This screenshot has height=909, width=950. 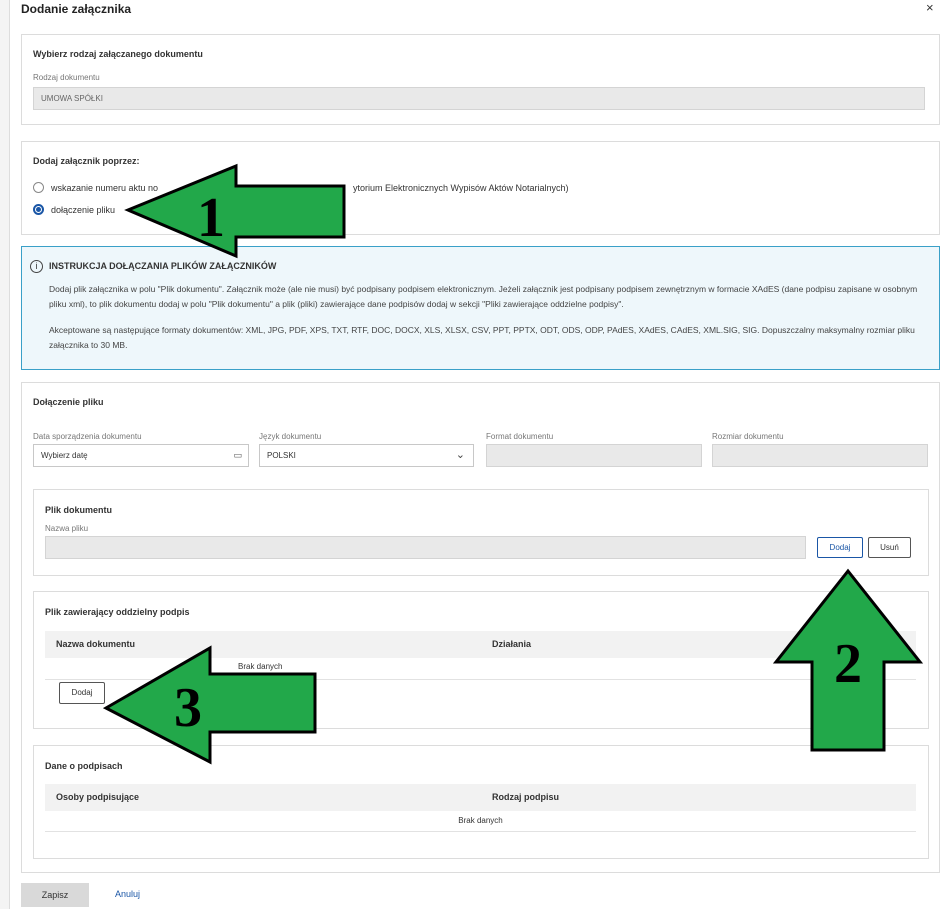 I want to click on arrow-3-shape, so click(x=209, y=705).